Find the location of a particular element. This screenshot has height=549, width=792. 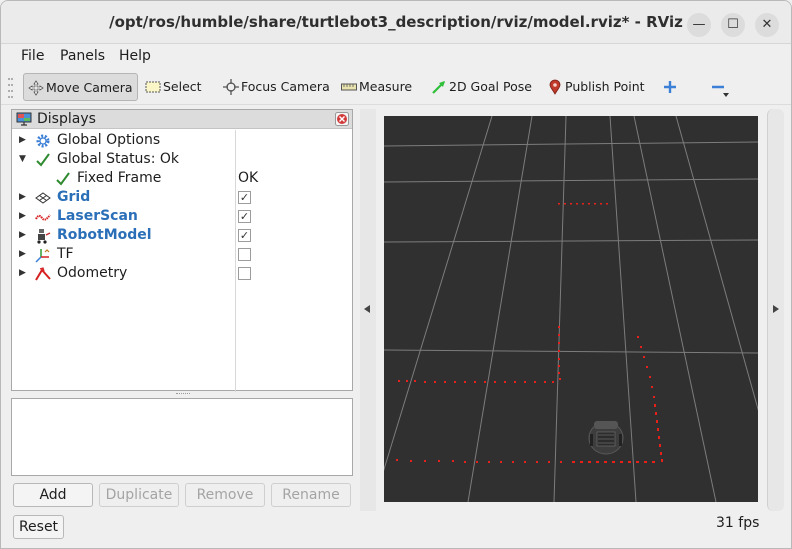

collapse-left-arrow-icon is located at coordinates (367, 309).